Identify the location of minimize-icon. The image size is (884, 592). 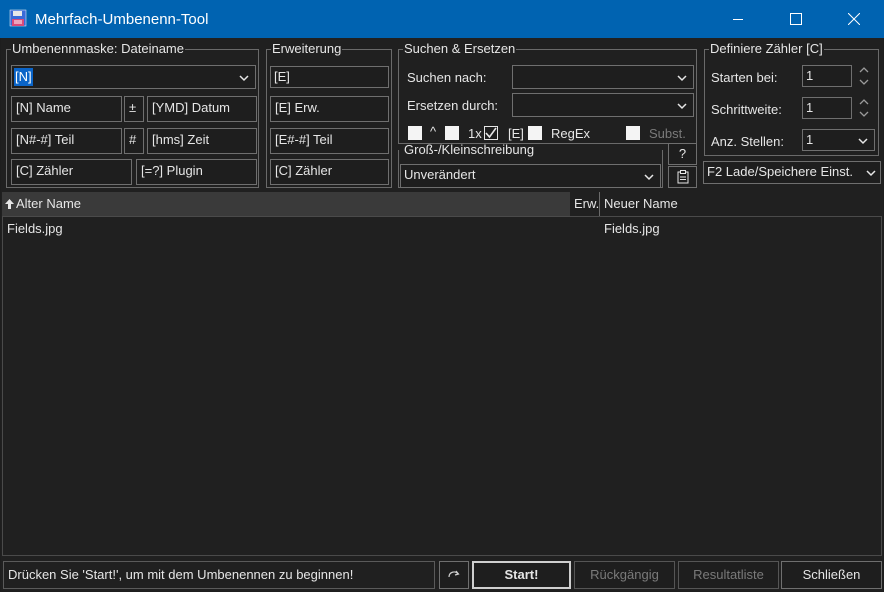
(738, 19).